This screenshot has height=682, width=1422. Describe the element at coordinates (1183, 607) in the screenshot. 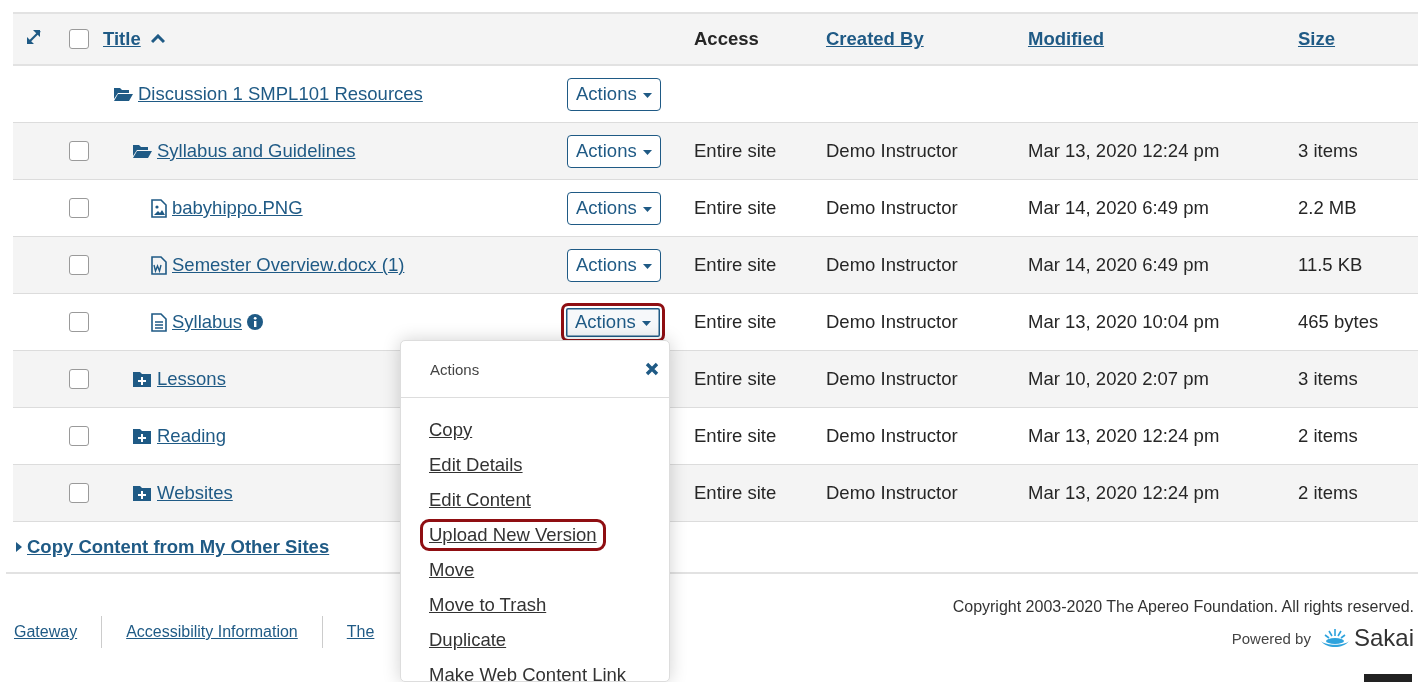

I see `copyright-text: Copyright 2003-2020 The Apereo Foundation. All rights reserved.` at that location.